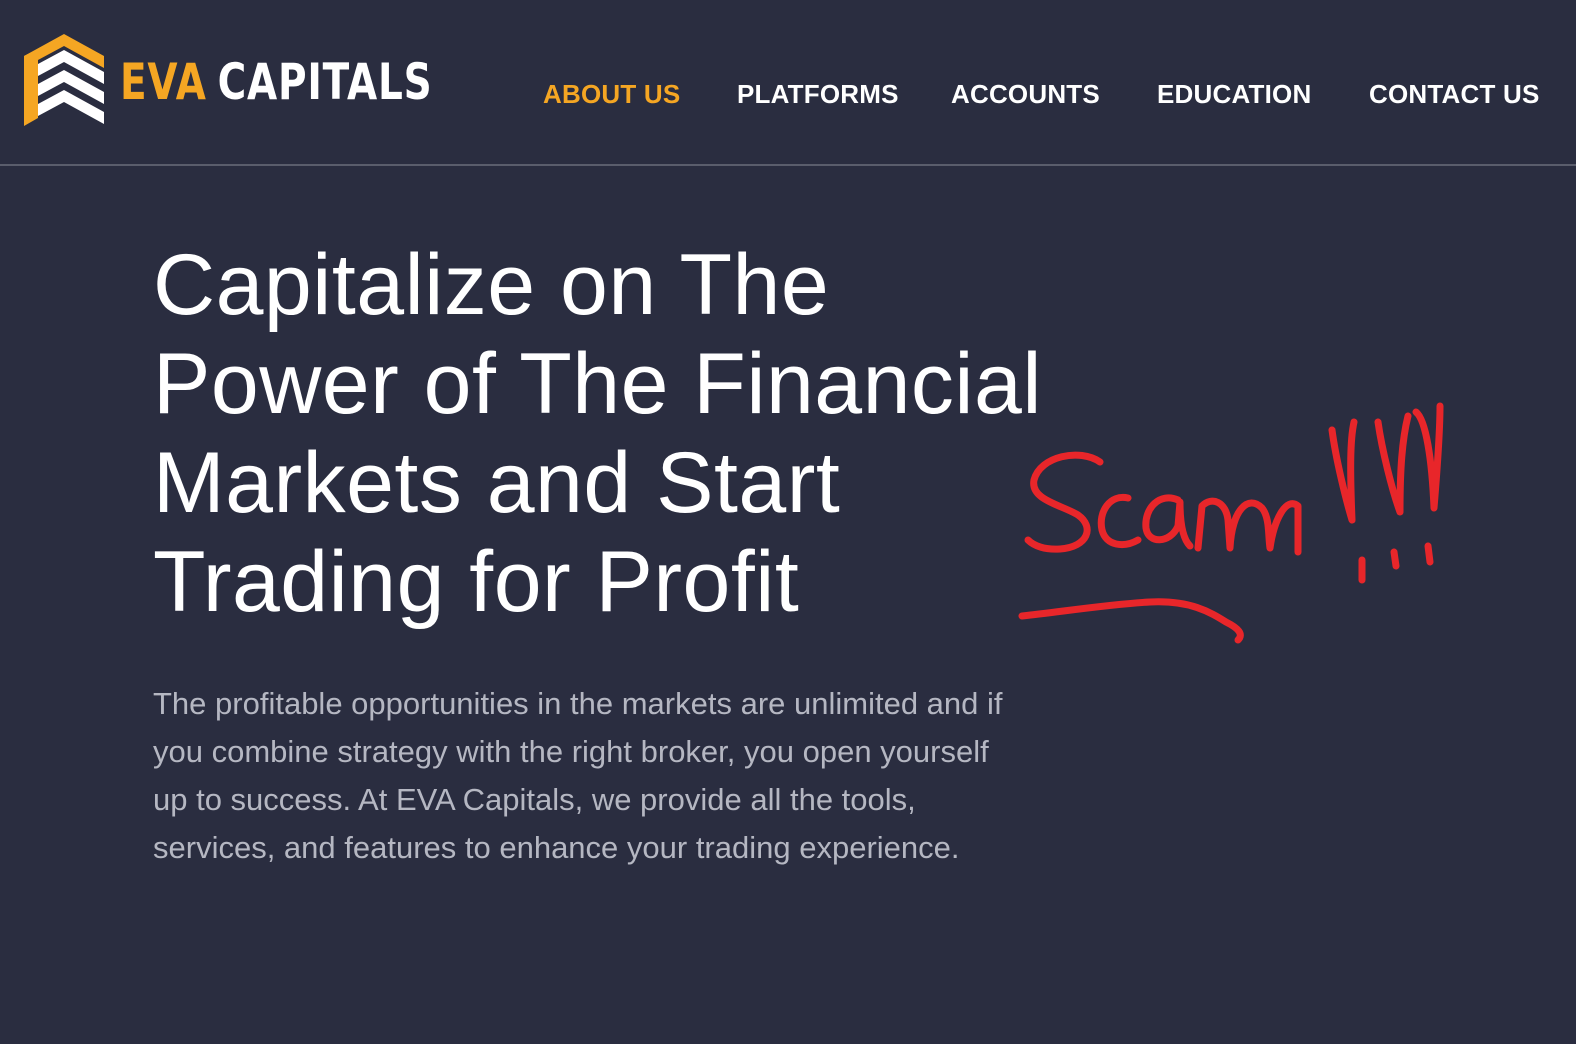 This screenshot has height=1044, width=1576. What do you see at coordinates (491, 285) in the screenshot?
I see `hero-title-line: Capitalize on The` at bounding box center [491, 285].